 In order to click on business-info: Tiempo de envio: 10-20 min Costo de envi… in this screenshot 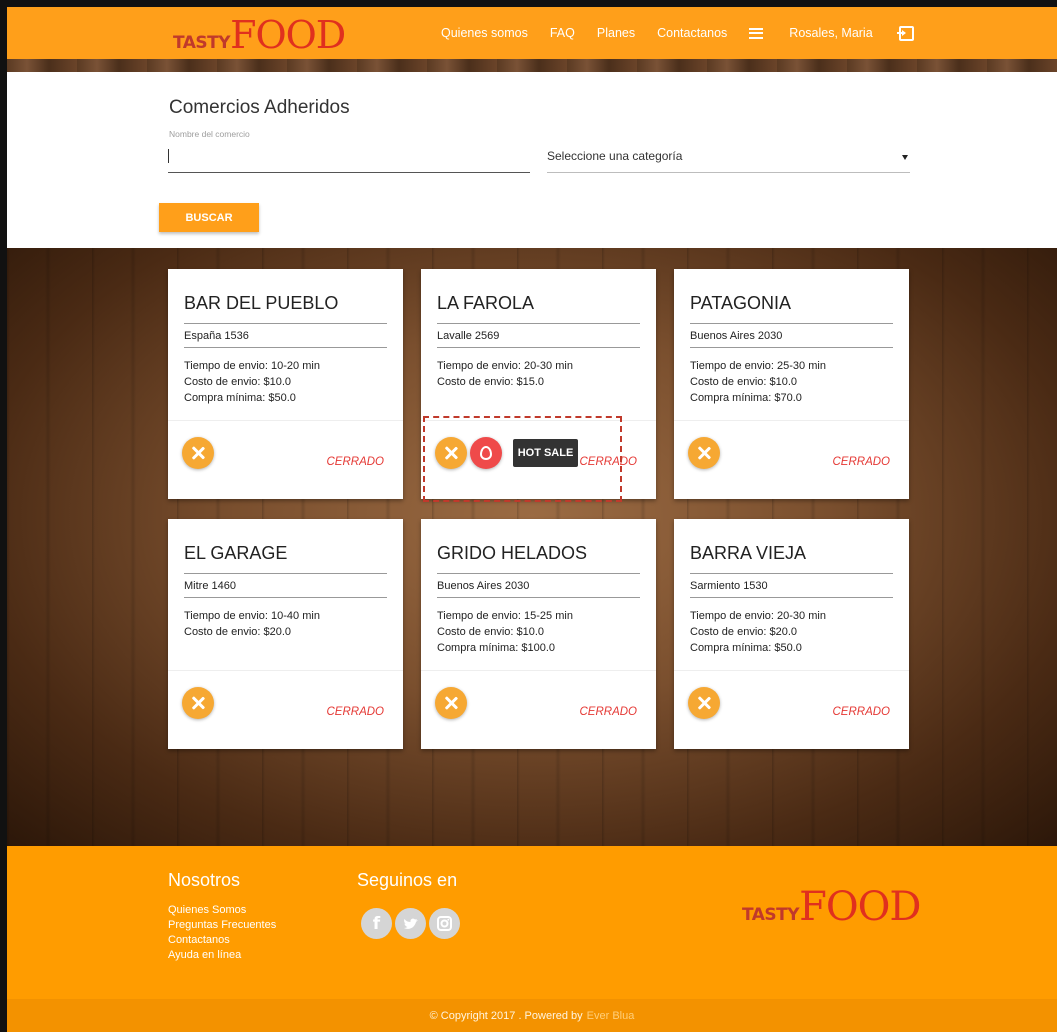, I will do `click(252, 382)`.